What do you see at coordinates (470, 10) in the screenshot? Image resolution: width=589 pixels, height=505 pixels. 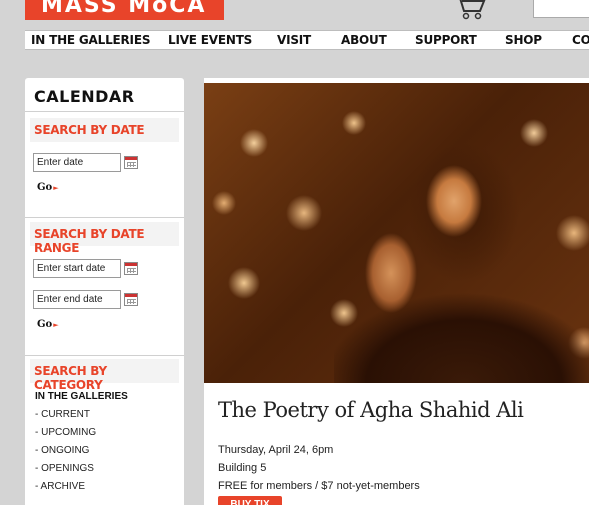 I see `shopping-cart-icon` at bounding box center [470, 10].